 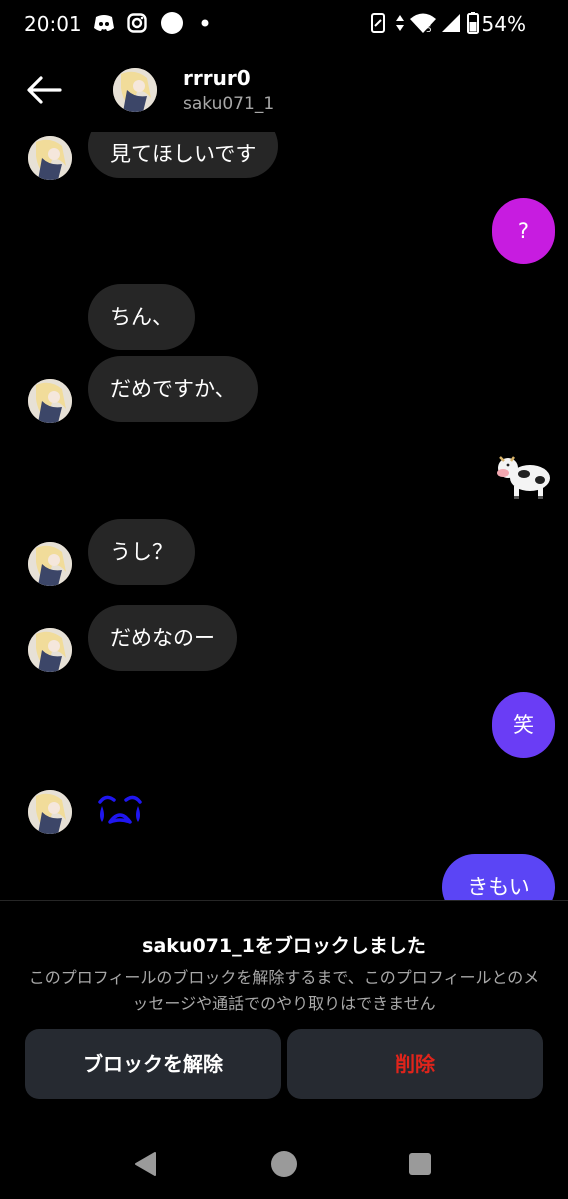 I want to click on received-message-bubble: 見てほしいです, so click(x=183, y=155).